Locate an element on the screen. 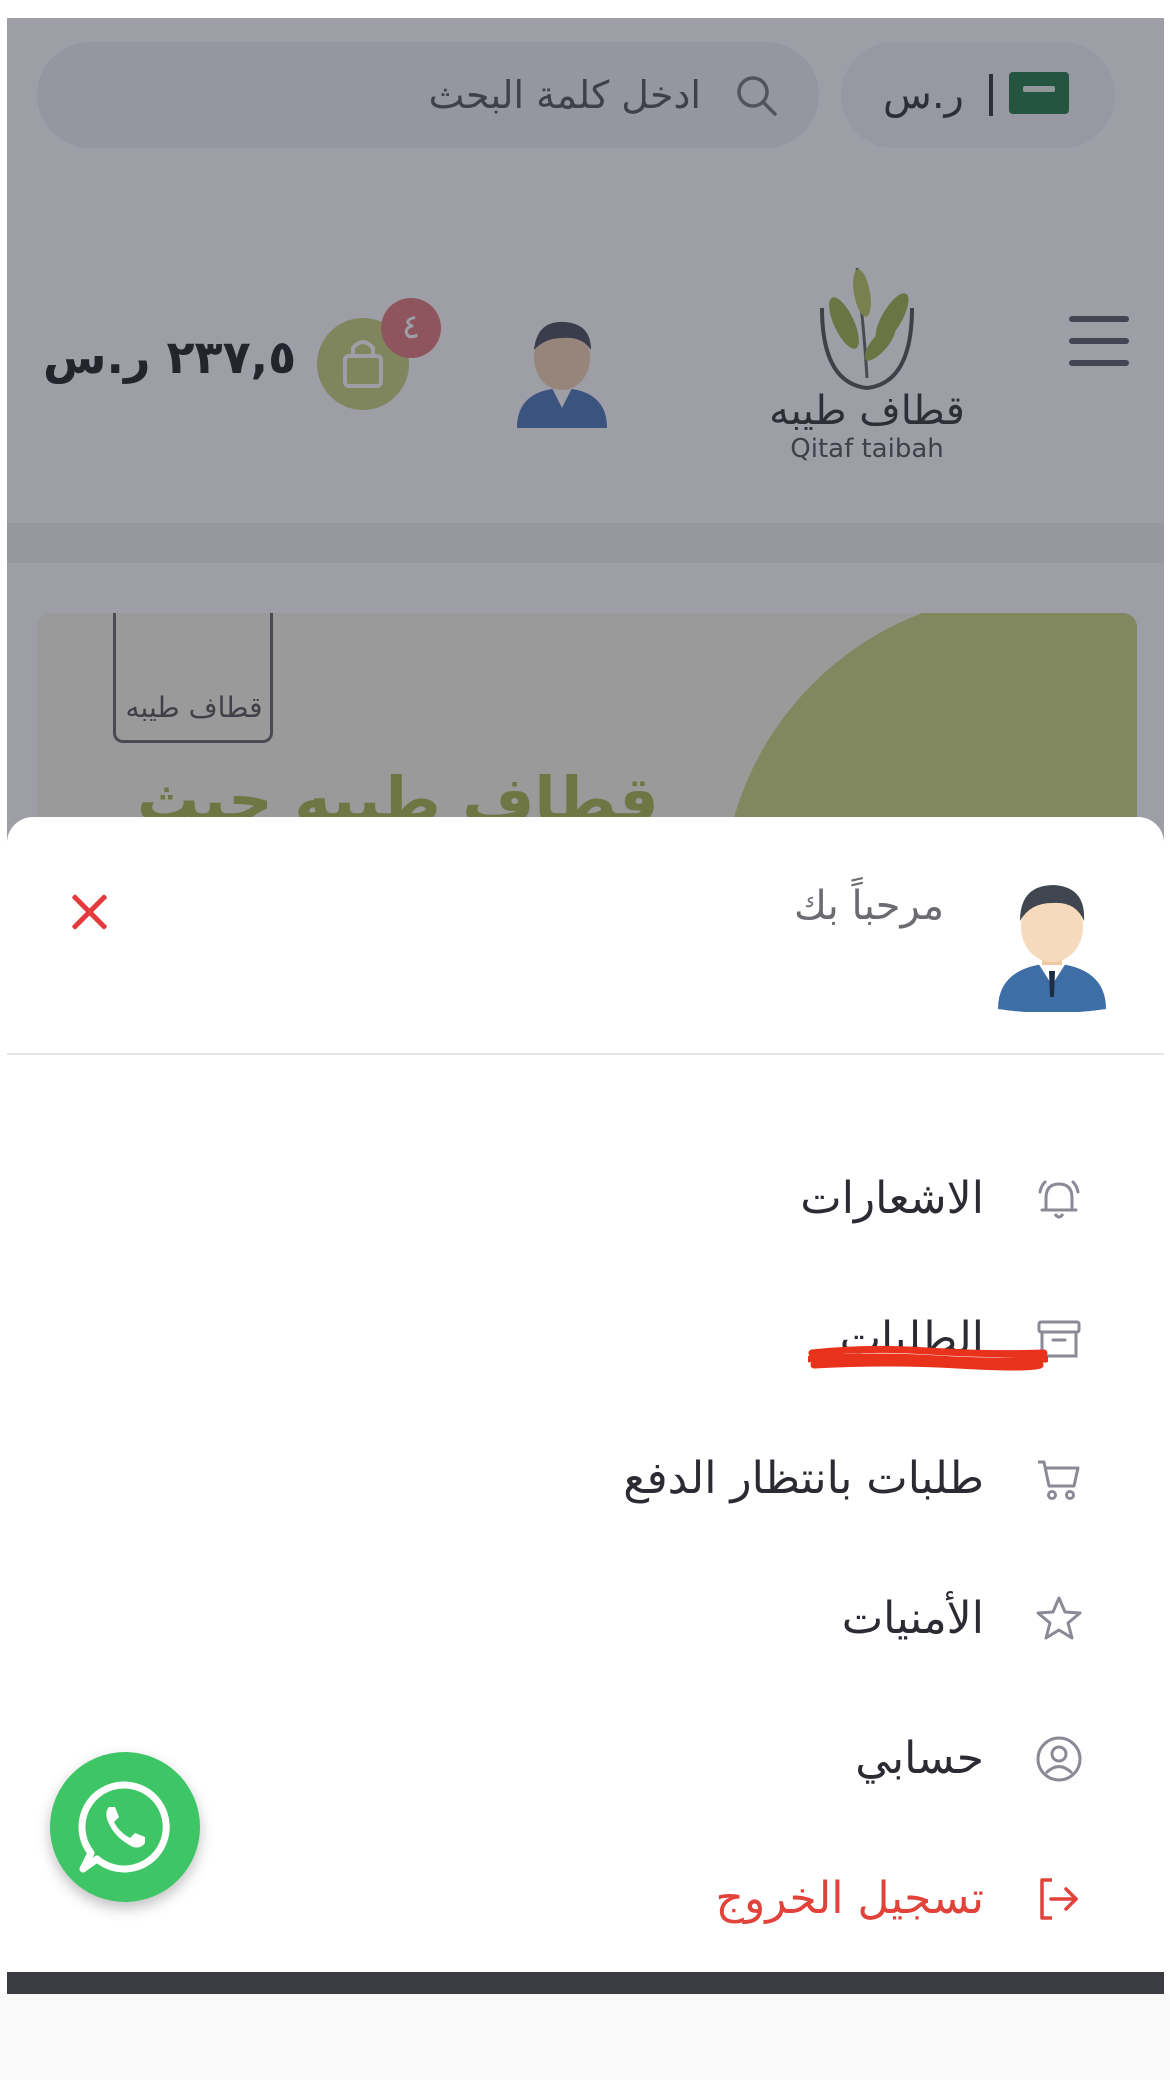 The height and width of the screenshot is (2080, 1170). cart-icon is located at coordinates (1059, 1480).